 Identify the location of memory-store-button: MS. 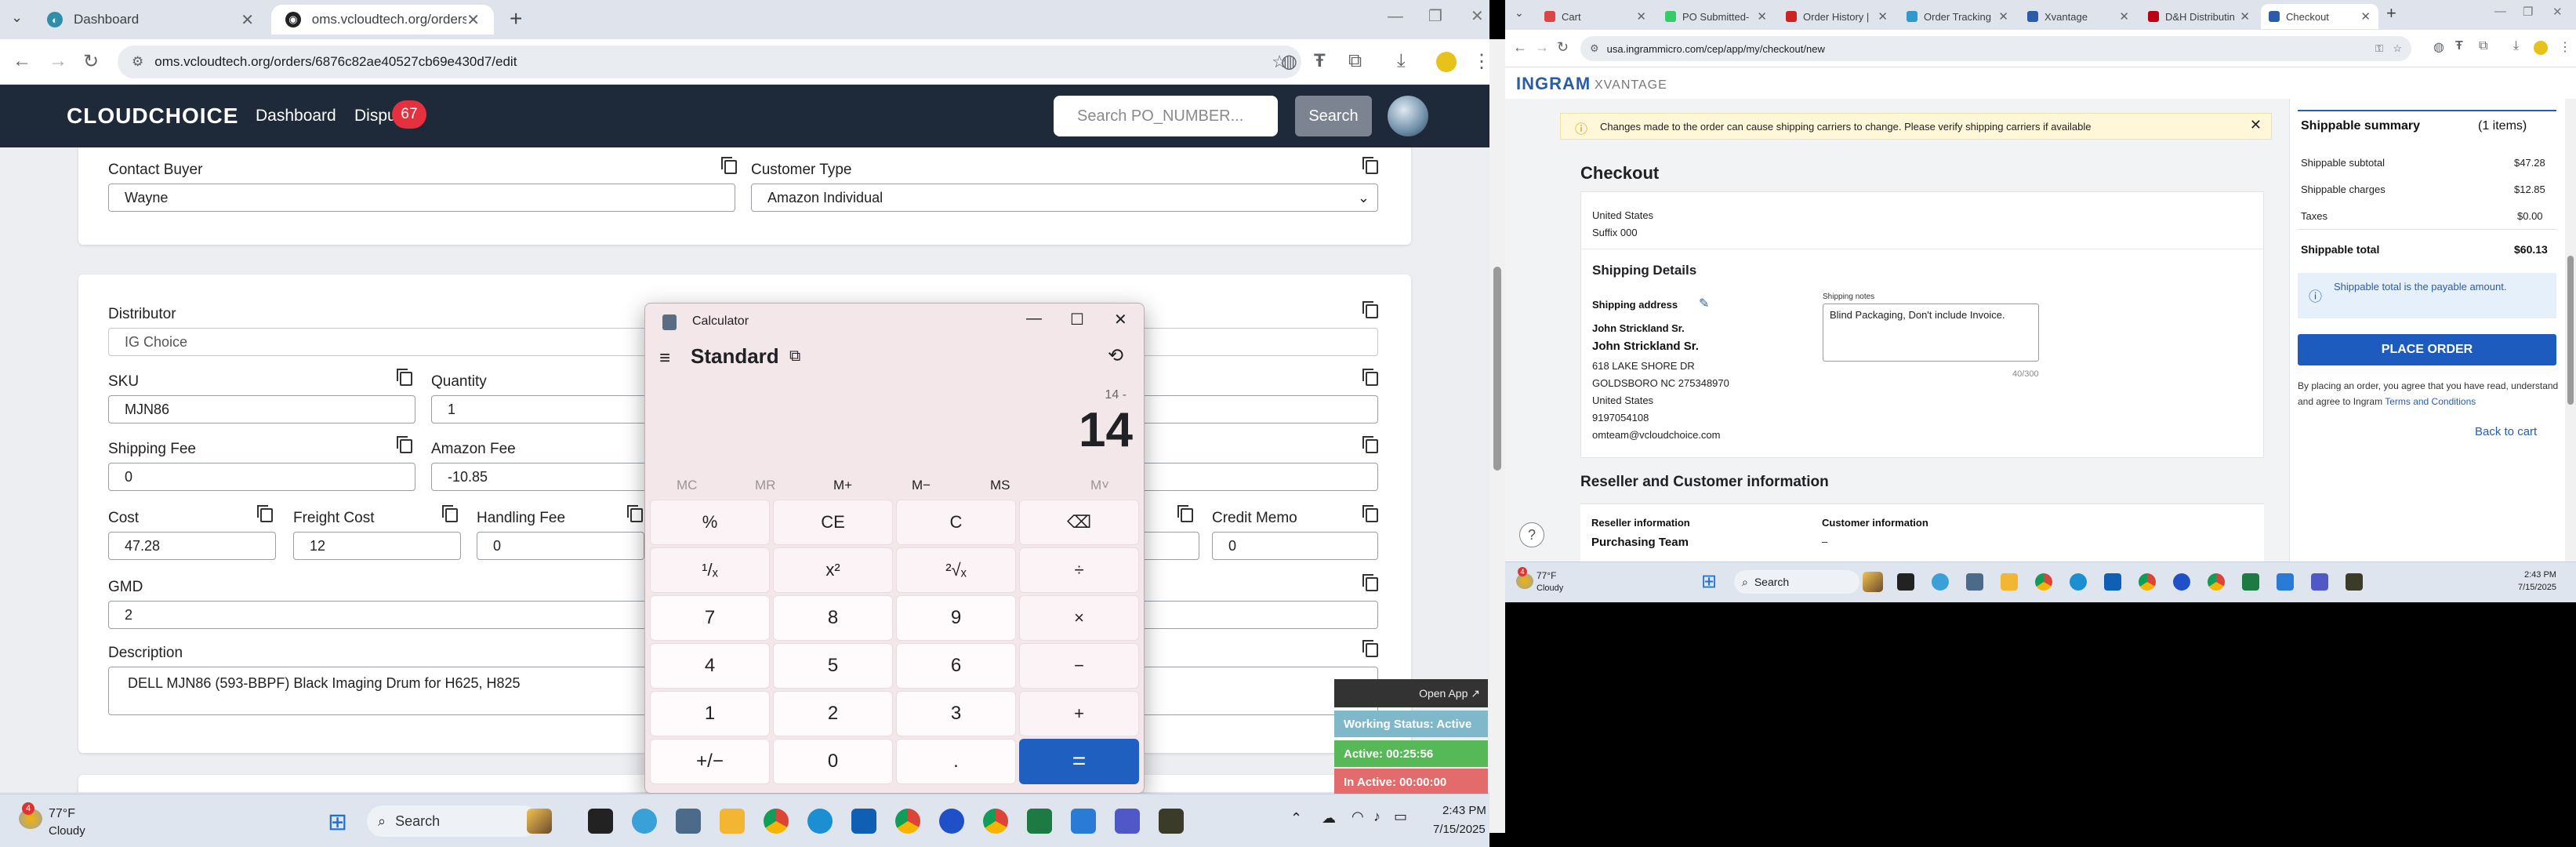
(1000, 485).